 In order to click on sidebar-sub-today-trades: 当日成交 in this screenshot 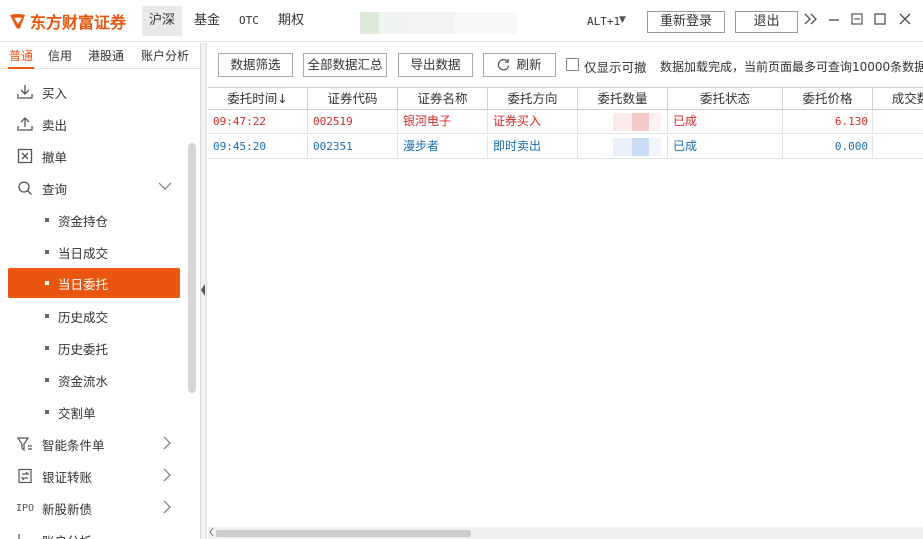, I will do `click(94, 252)`.